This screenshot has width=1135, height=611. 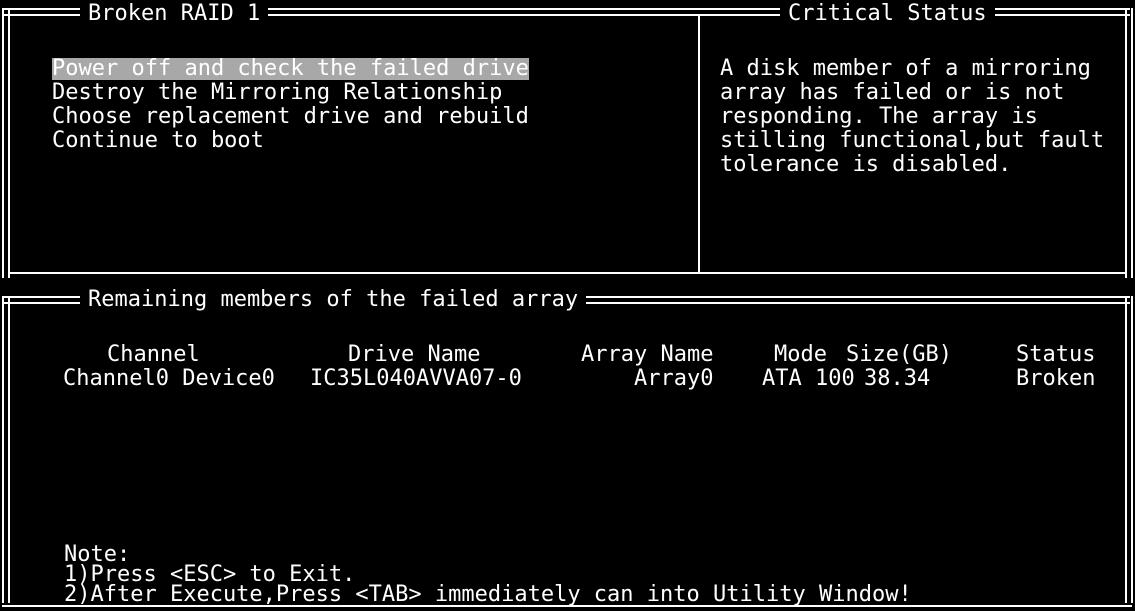 What do you see at coordinates (808, 378) in the screenshot?
I see `cell-mode: ATA 100` at bounding box center [808, 378].